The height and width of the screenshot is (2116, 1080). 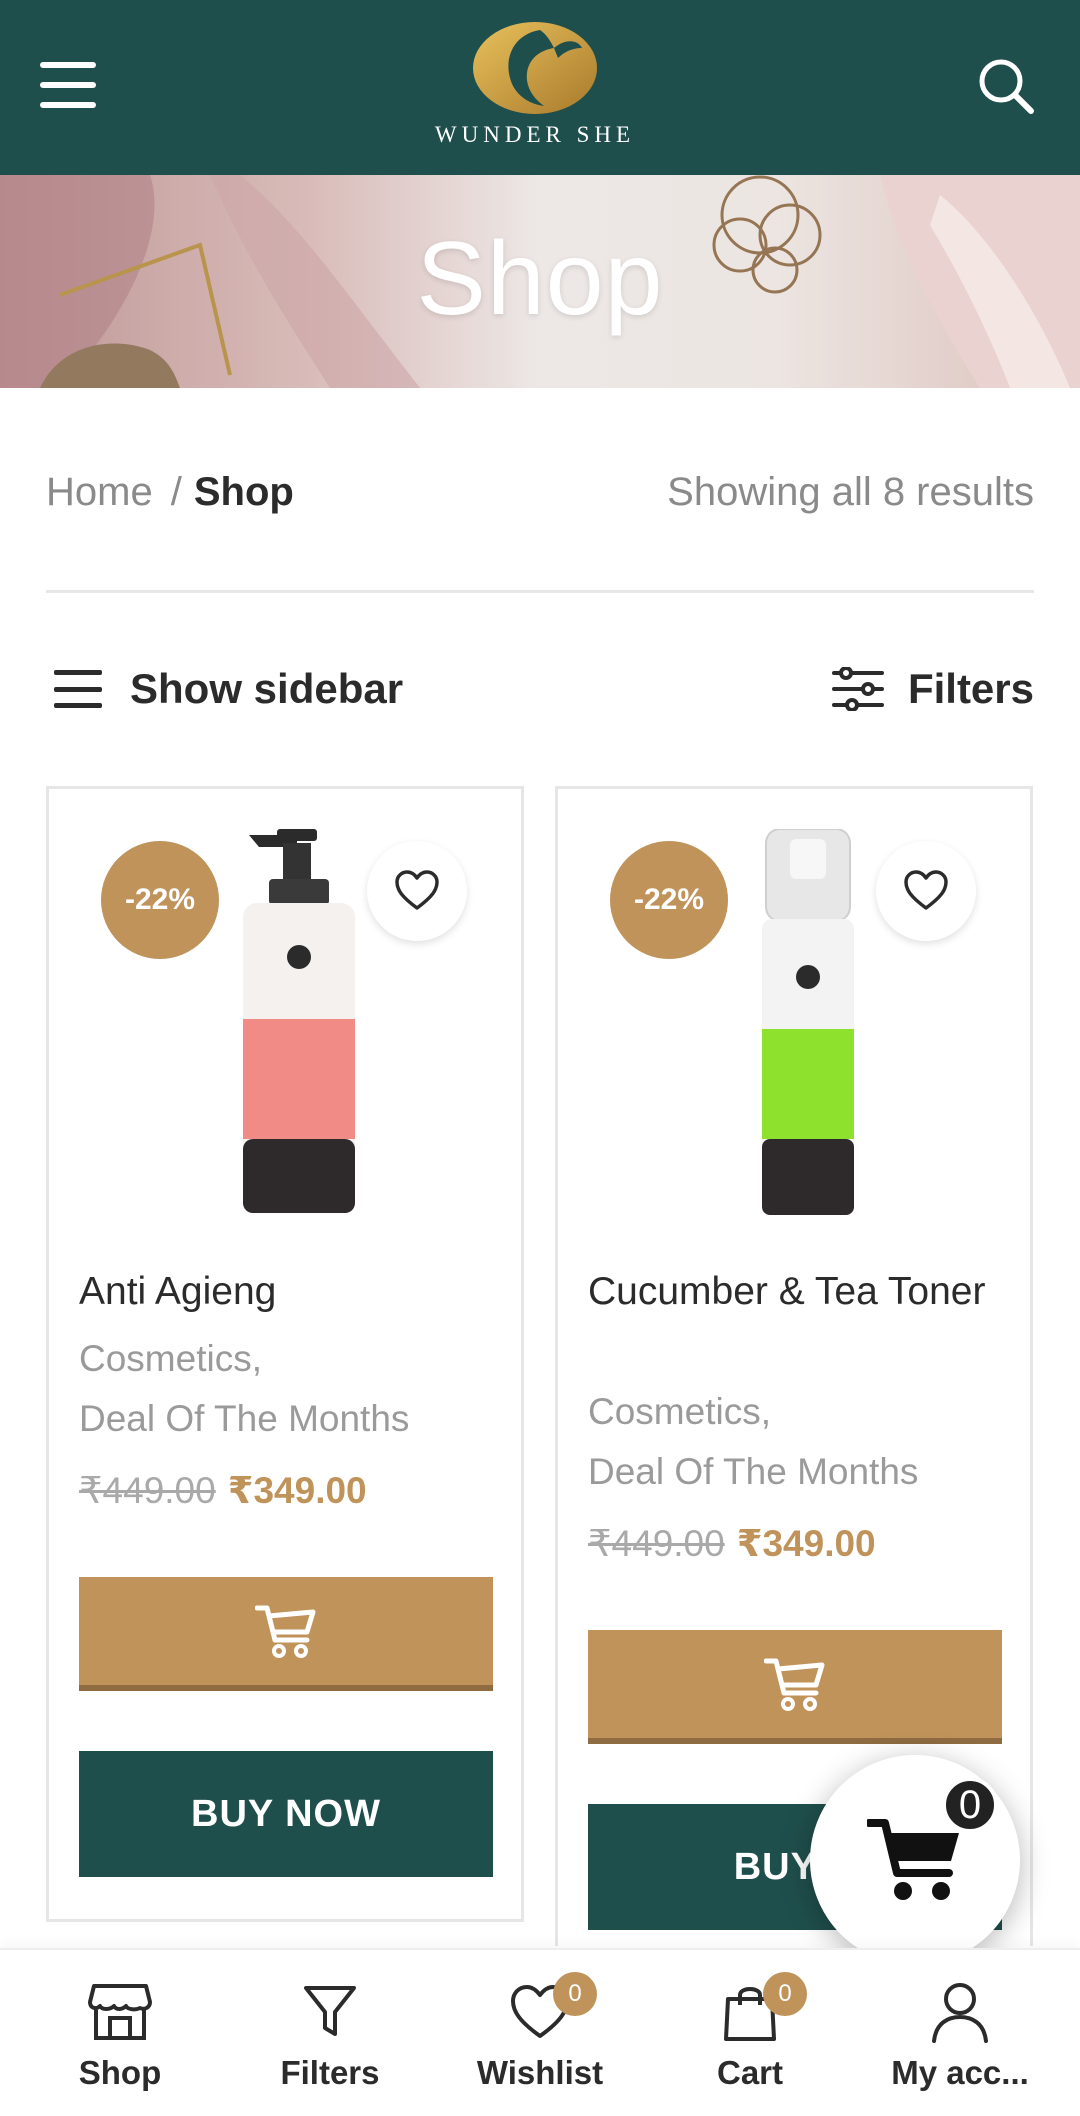 I want to click on user-icon, so click(x=960, y=2013).